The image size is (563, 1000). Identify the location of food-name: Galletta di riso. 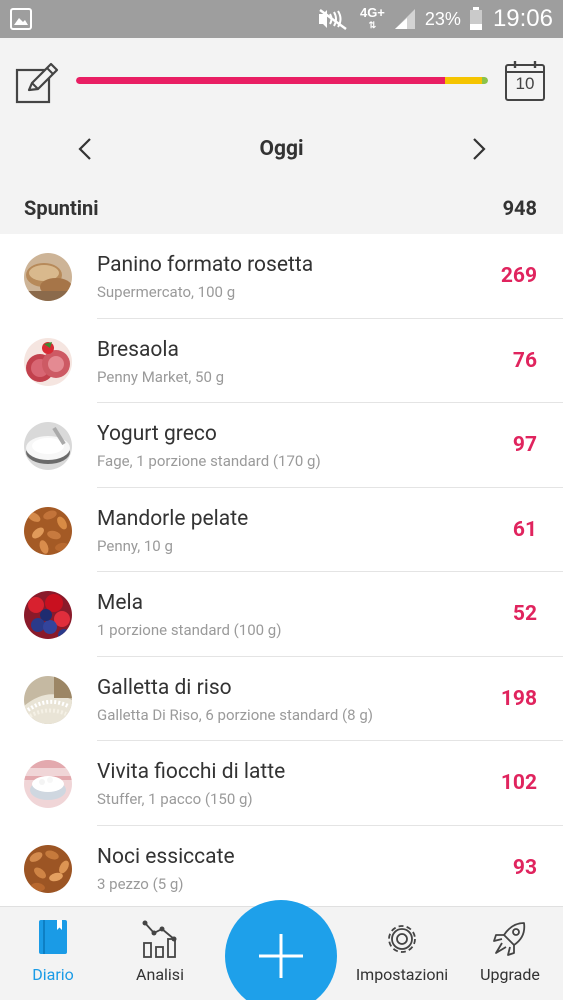
(164, 687).